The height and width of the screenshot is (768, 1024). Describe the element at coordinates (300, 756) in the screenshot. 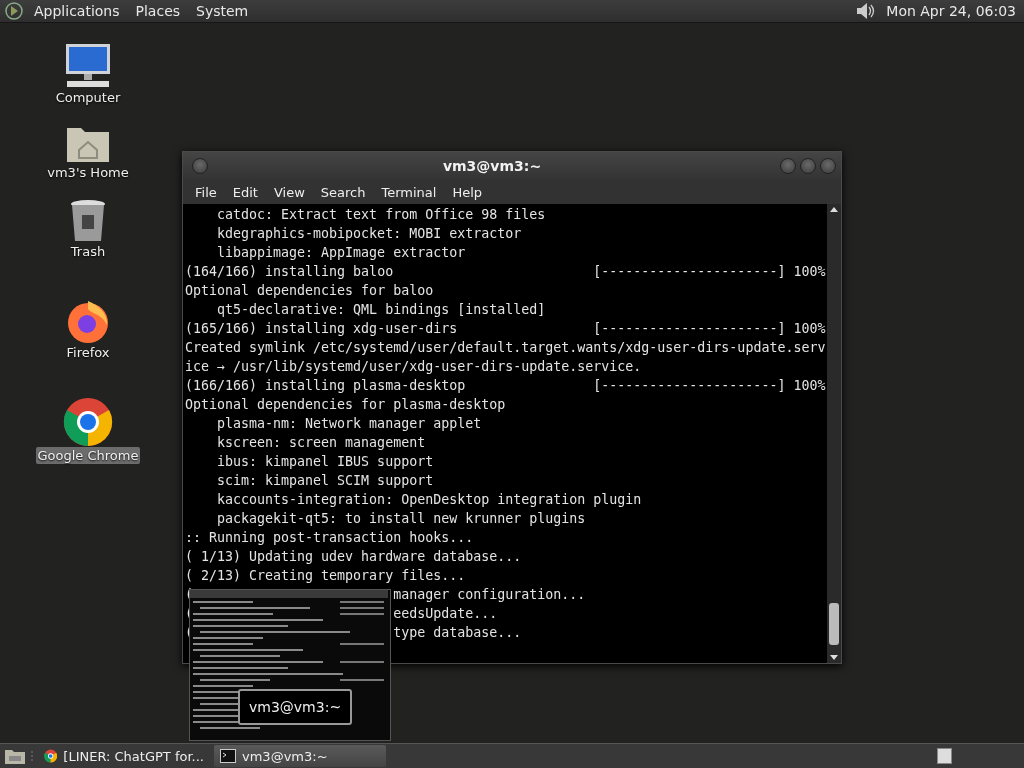

I see `taskbar-task: vm3@vm3:~` at that location.